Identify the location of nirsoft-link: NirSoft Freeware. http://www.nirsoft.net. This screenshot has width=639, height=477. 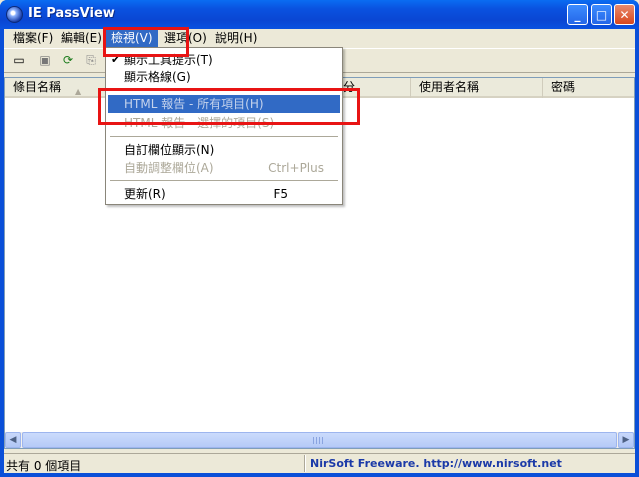
(436, 463).